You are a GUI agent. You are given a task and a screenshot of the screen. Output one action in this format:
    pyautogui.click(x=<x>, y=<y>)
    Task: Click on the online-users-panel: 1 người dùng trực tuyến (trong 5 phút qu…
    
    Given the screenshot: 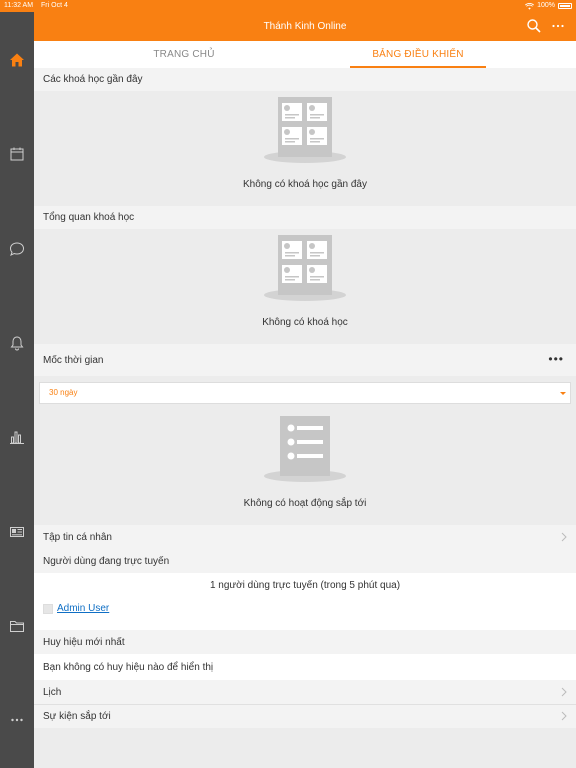 What is the action you would take?
    pyautogui.click(x=305, y=601)
    